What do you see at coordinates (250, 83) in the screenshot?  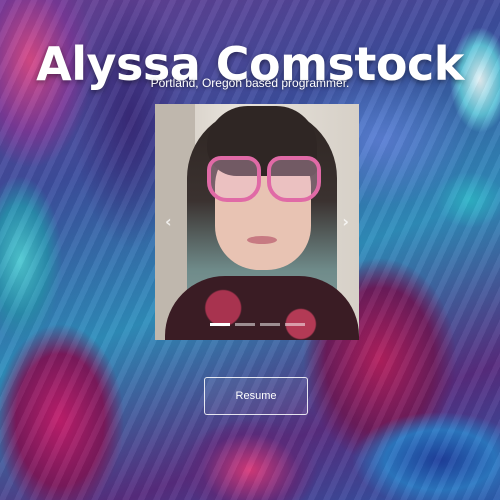 I see `page-subtitle: Portland, Oregon based programmer.` at bounding box center [250, 83].